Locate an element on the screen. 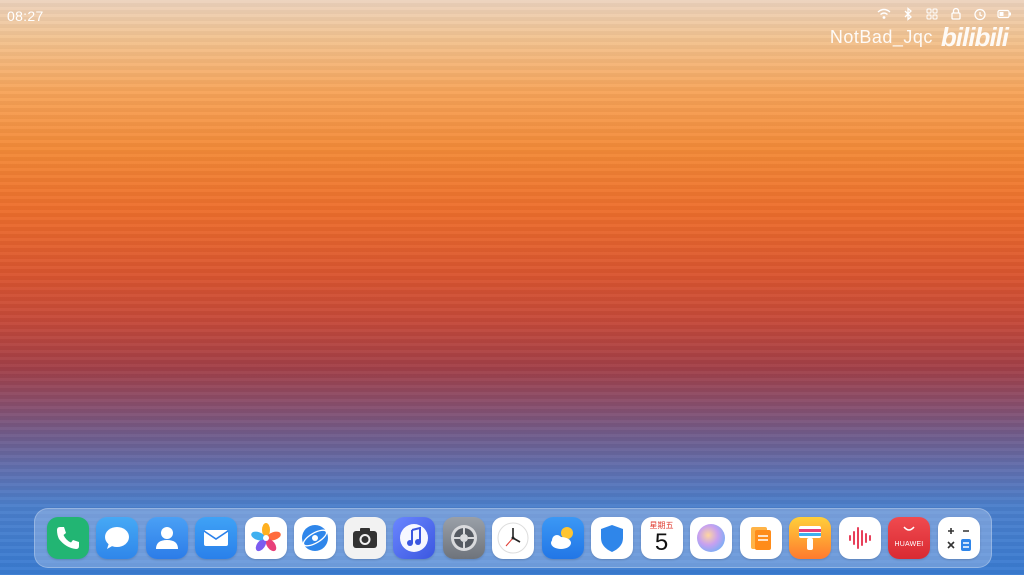  calendar-date: 5 is located at coordinates (661, 542).